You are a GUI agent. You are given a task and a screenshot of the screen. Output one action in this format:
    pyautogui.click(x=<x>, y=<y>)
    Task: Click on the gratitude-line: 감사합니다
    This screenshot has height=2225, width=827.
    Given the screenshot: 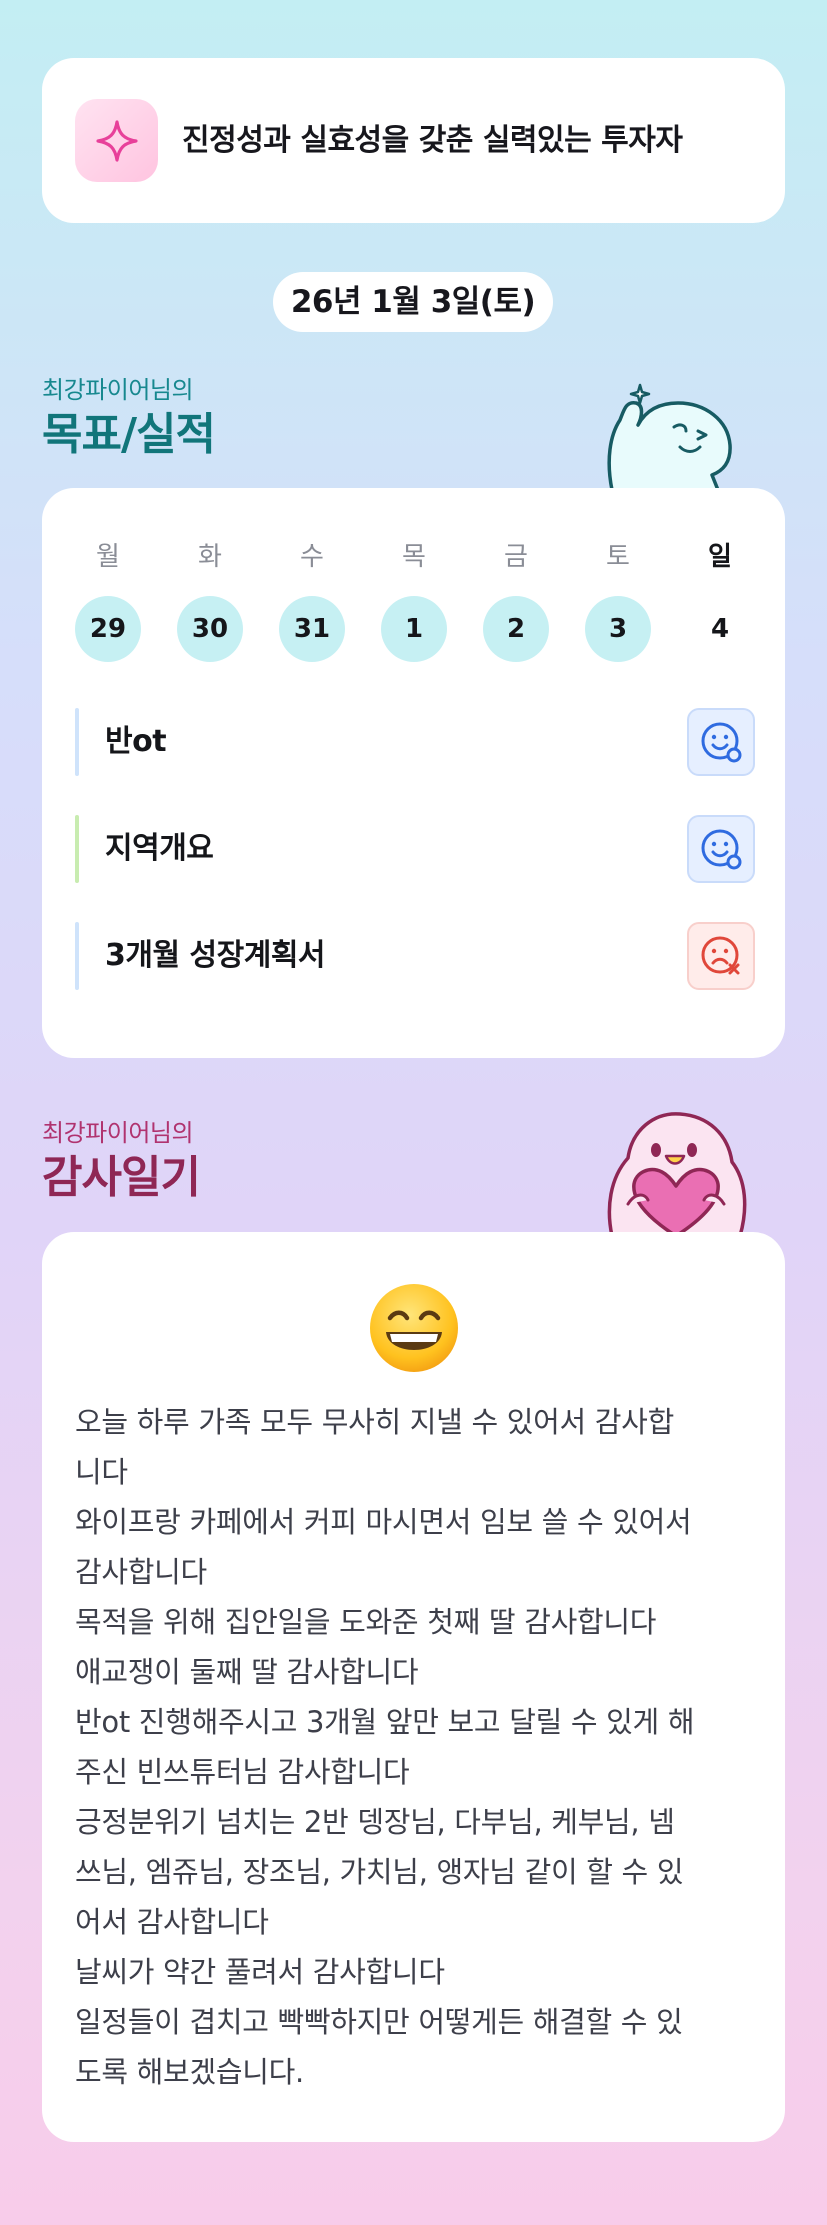 What is the action you would take?
    pyautogui.click(x=141, y=1572)
    